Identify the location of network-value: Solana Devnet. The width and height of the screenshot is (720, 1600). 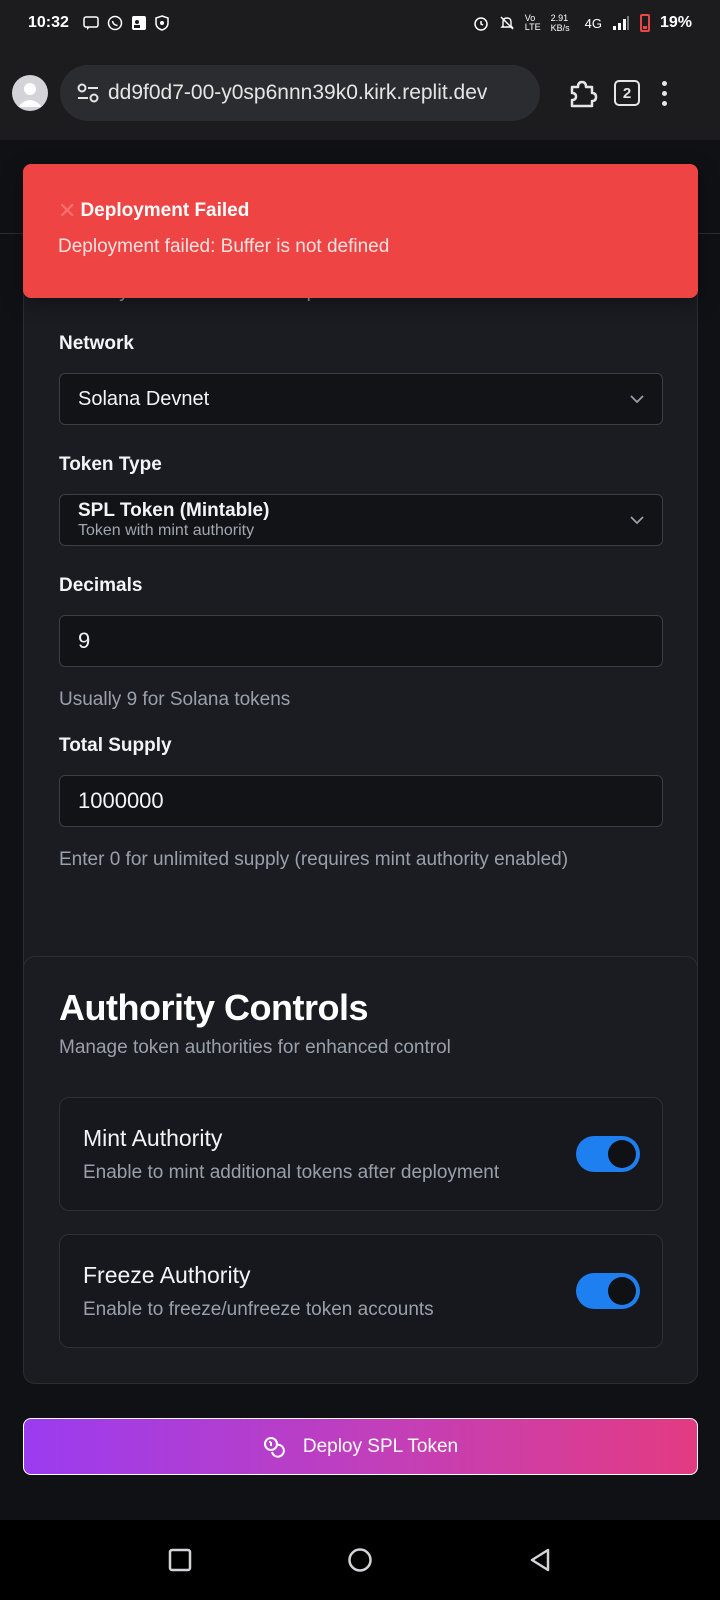
(144, 398).